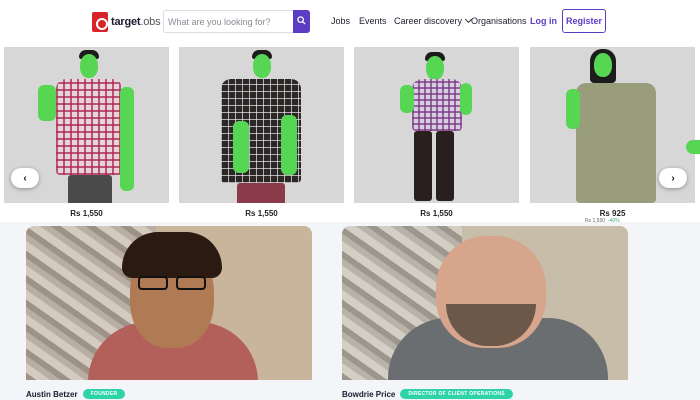  I want to click on nav-events: Events, so click(373, 21).